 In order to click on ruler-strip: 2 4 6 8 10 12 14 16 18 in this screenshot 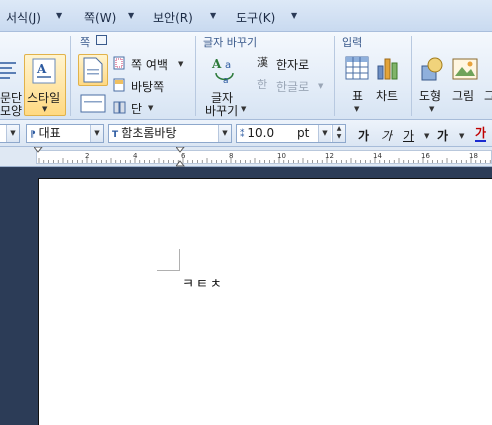, I will do `click(264, 157)`.